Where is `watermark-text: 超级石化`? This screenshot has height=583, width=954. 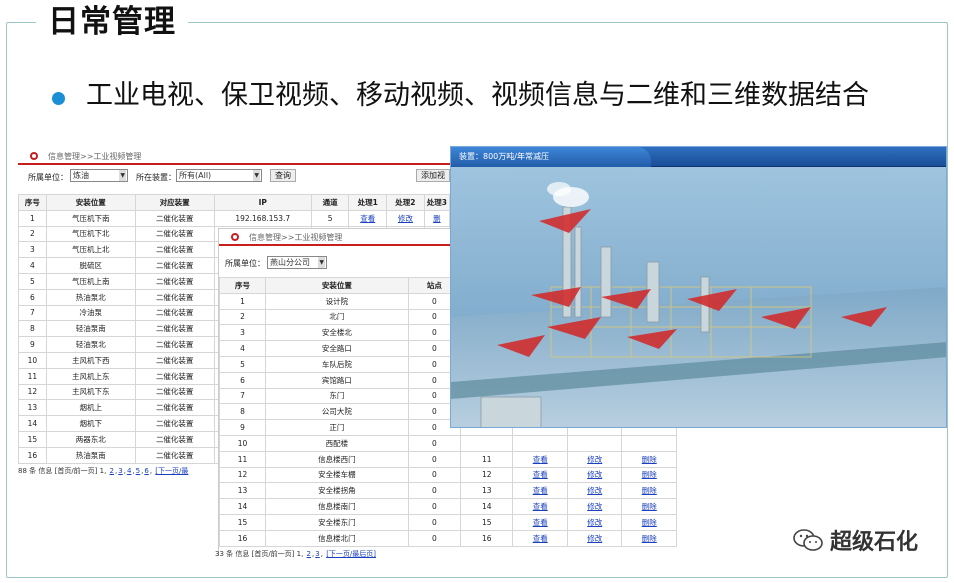 watermark-text: 超级石化 is located at coordinates (874, 542).